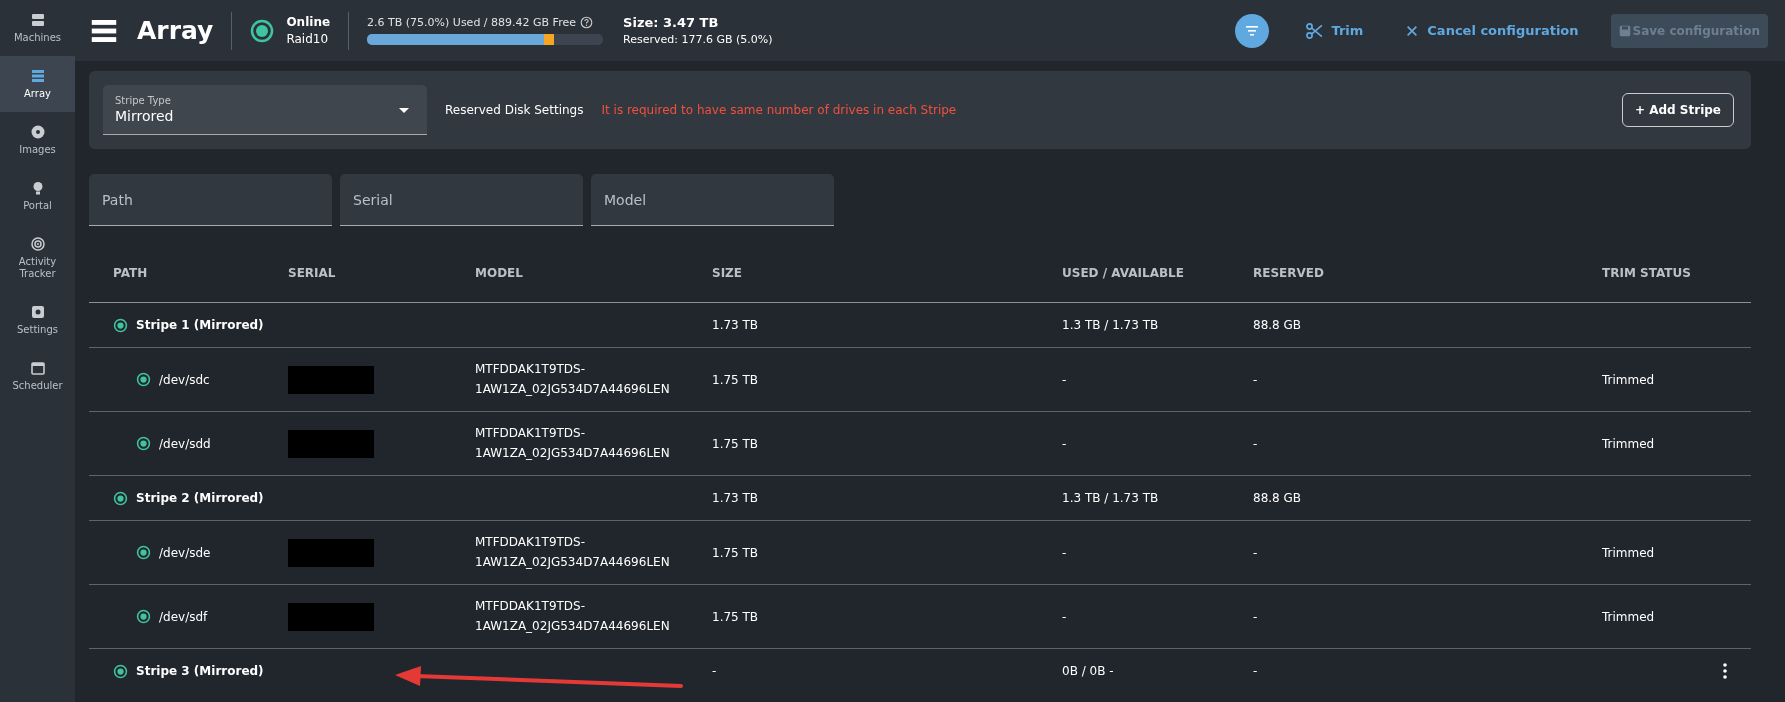 Image resolution: width=1785 pixels, height=702 pixels. I want to click on close-icon, so click(1412, 30).